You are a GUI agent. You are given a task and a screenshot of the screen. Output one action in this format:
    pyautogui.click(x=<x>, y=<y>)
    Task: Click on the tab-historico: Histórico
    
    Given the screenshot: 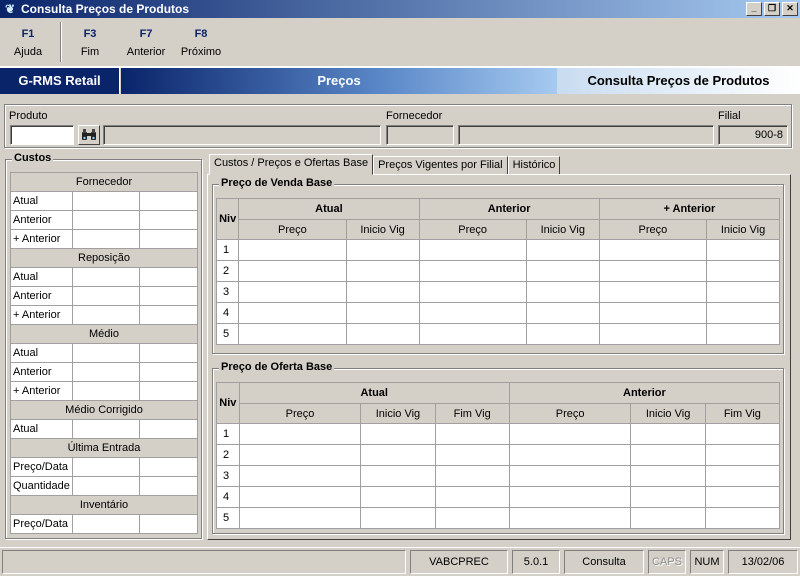 What is the action you would take?
    pyautogui.click(x=534, y=165)
    